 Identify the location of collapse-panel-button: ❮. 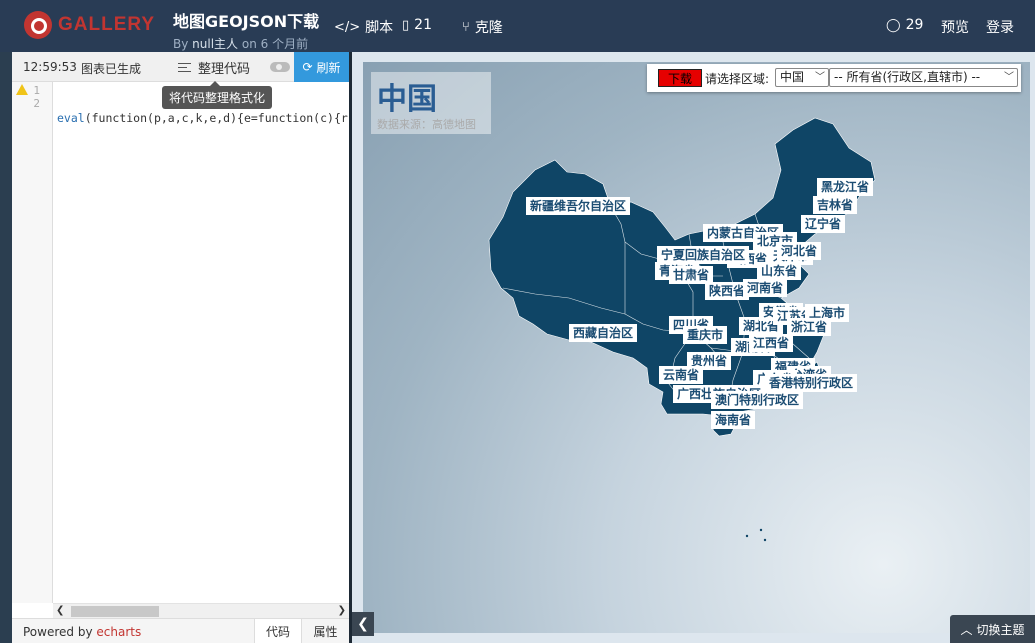
(363, 624).